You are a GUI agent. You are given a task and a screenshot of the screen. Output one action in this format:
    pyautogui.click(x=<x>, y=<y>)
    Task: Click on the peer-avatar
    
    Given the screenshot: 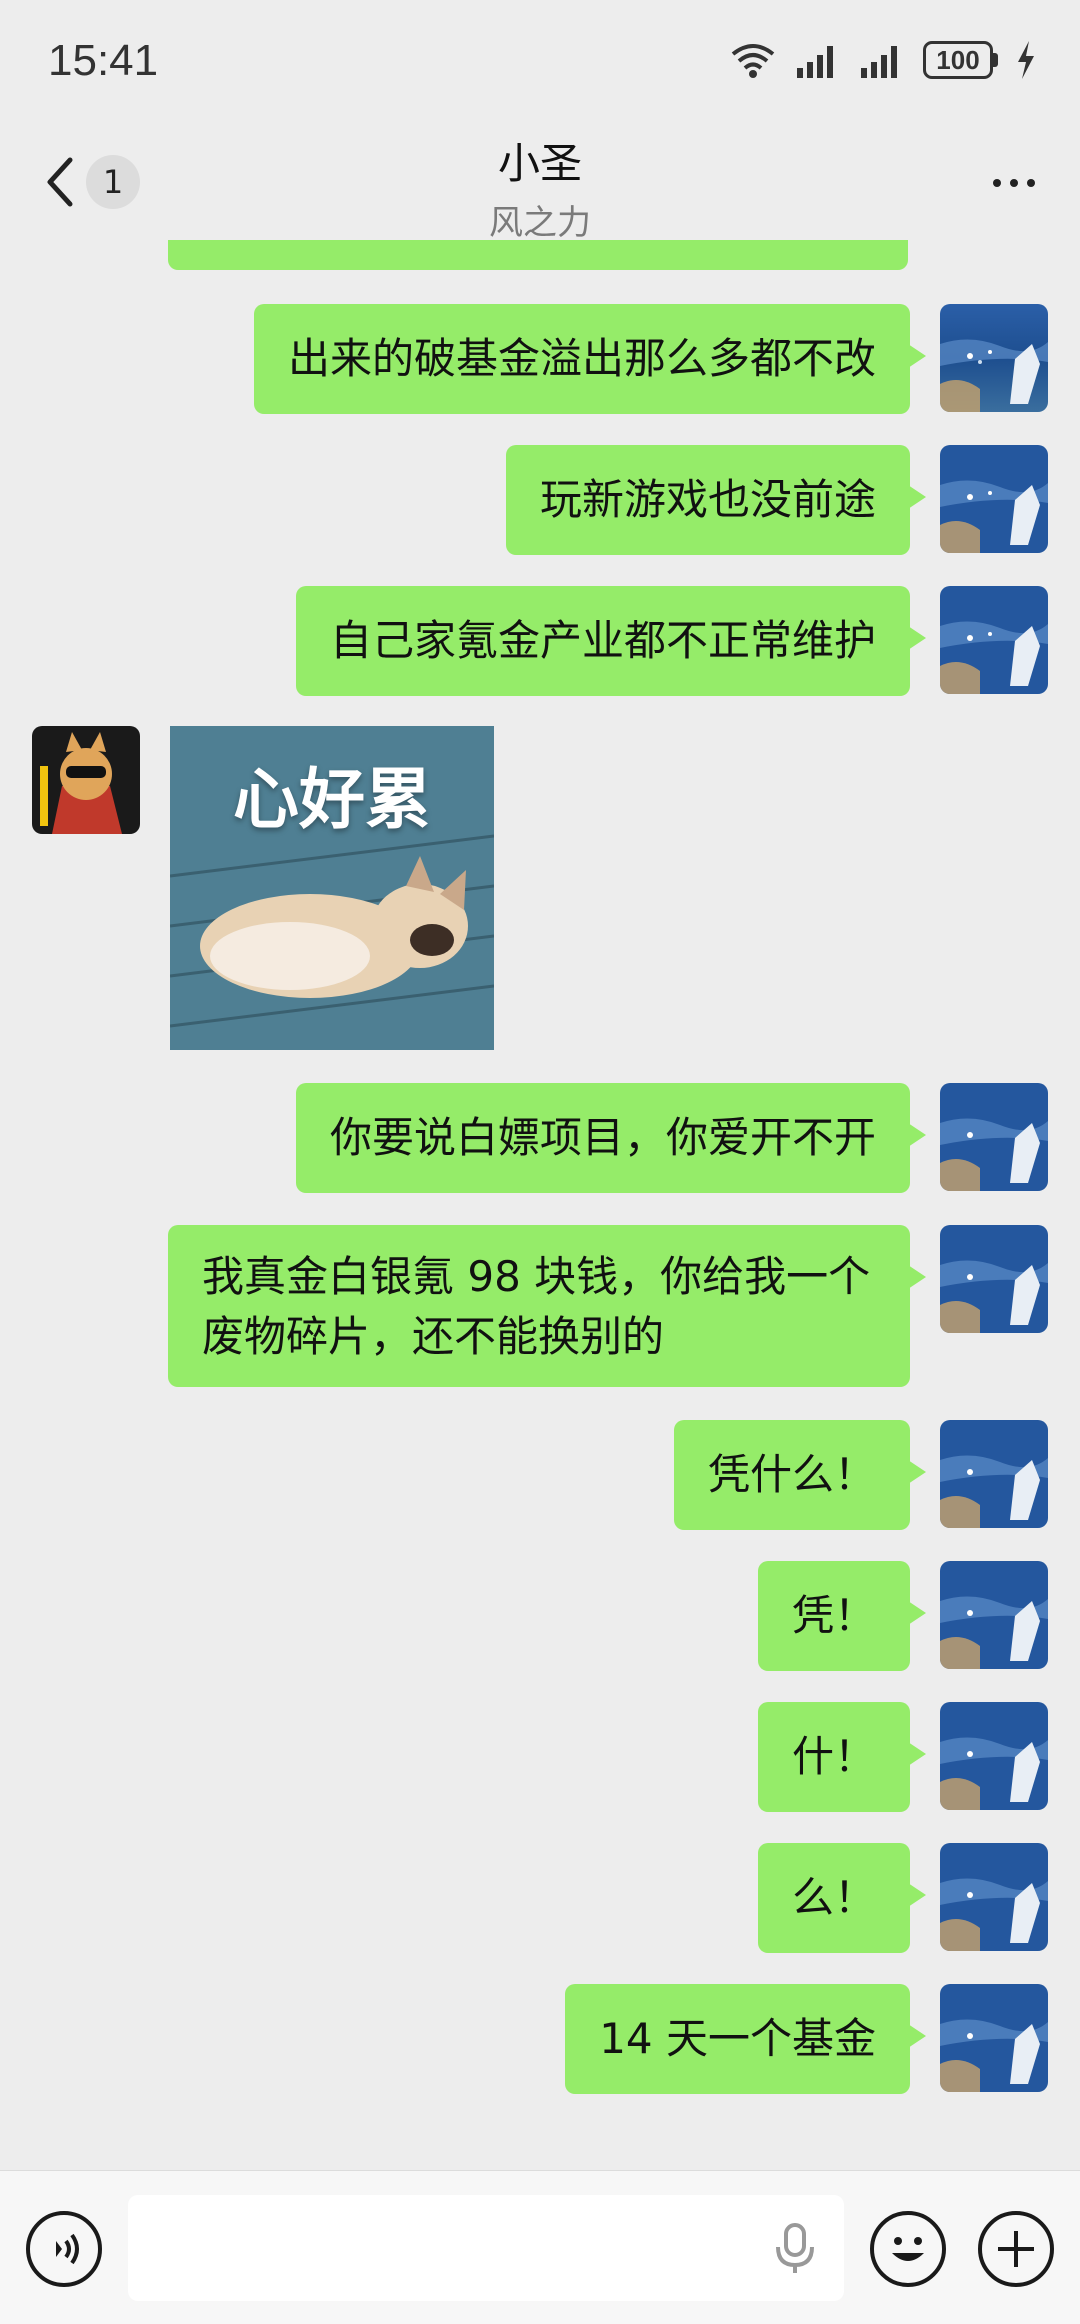 What is the action you would take?
    pyautogui.click(x=86, y=780)
    